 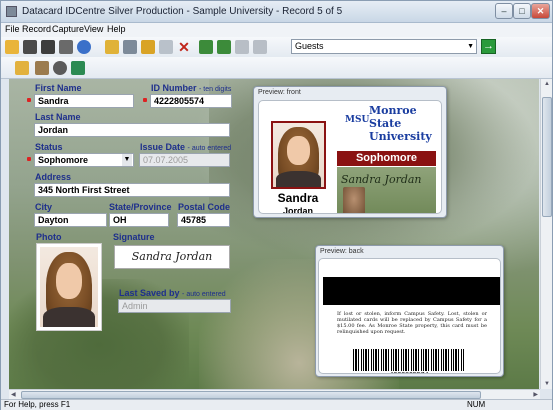 I want to click on camera-icon, so click(x=66, y=47).